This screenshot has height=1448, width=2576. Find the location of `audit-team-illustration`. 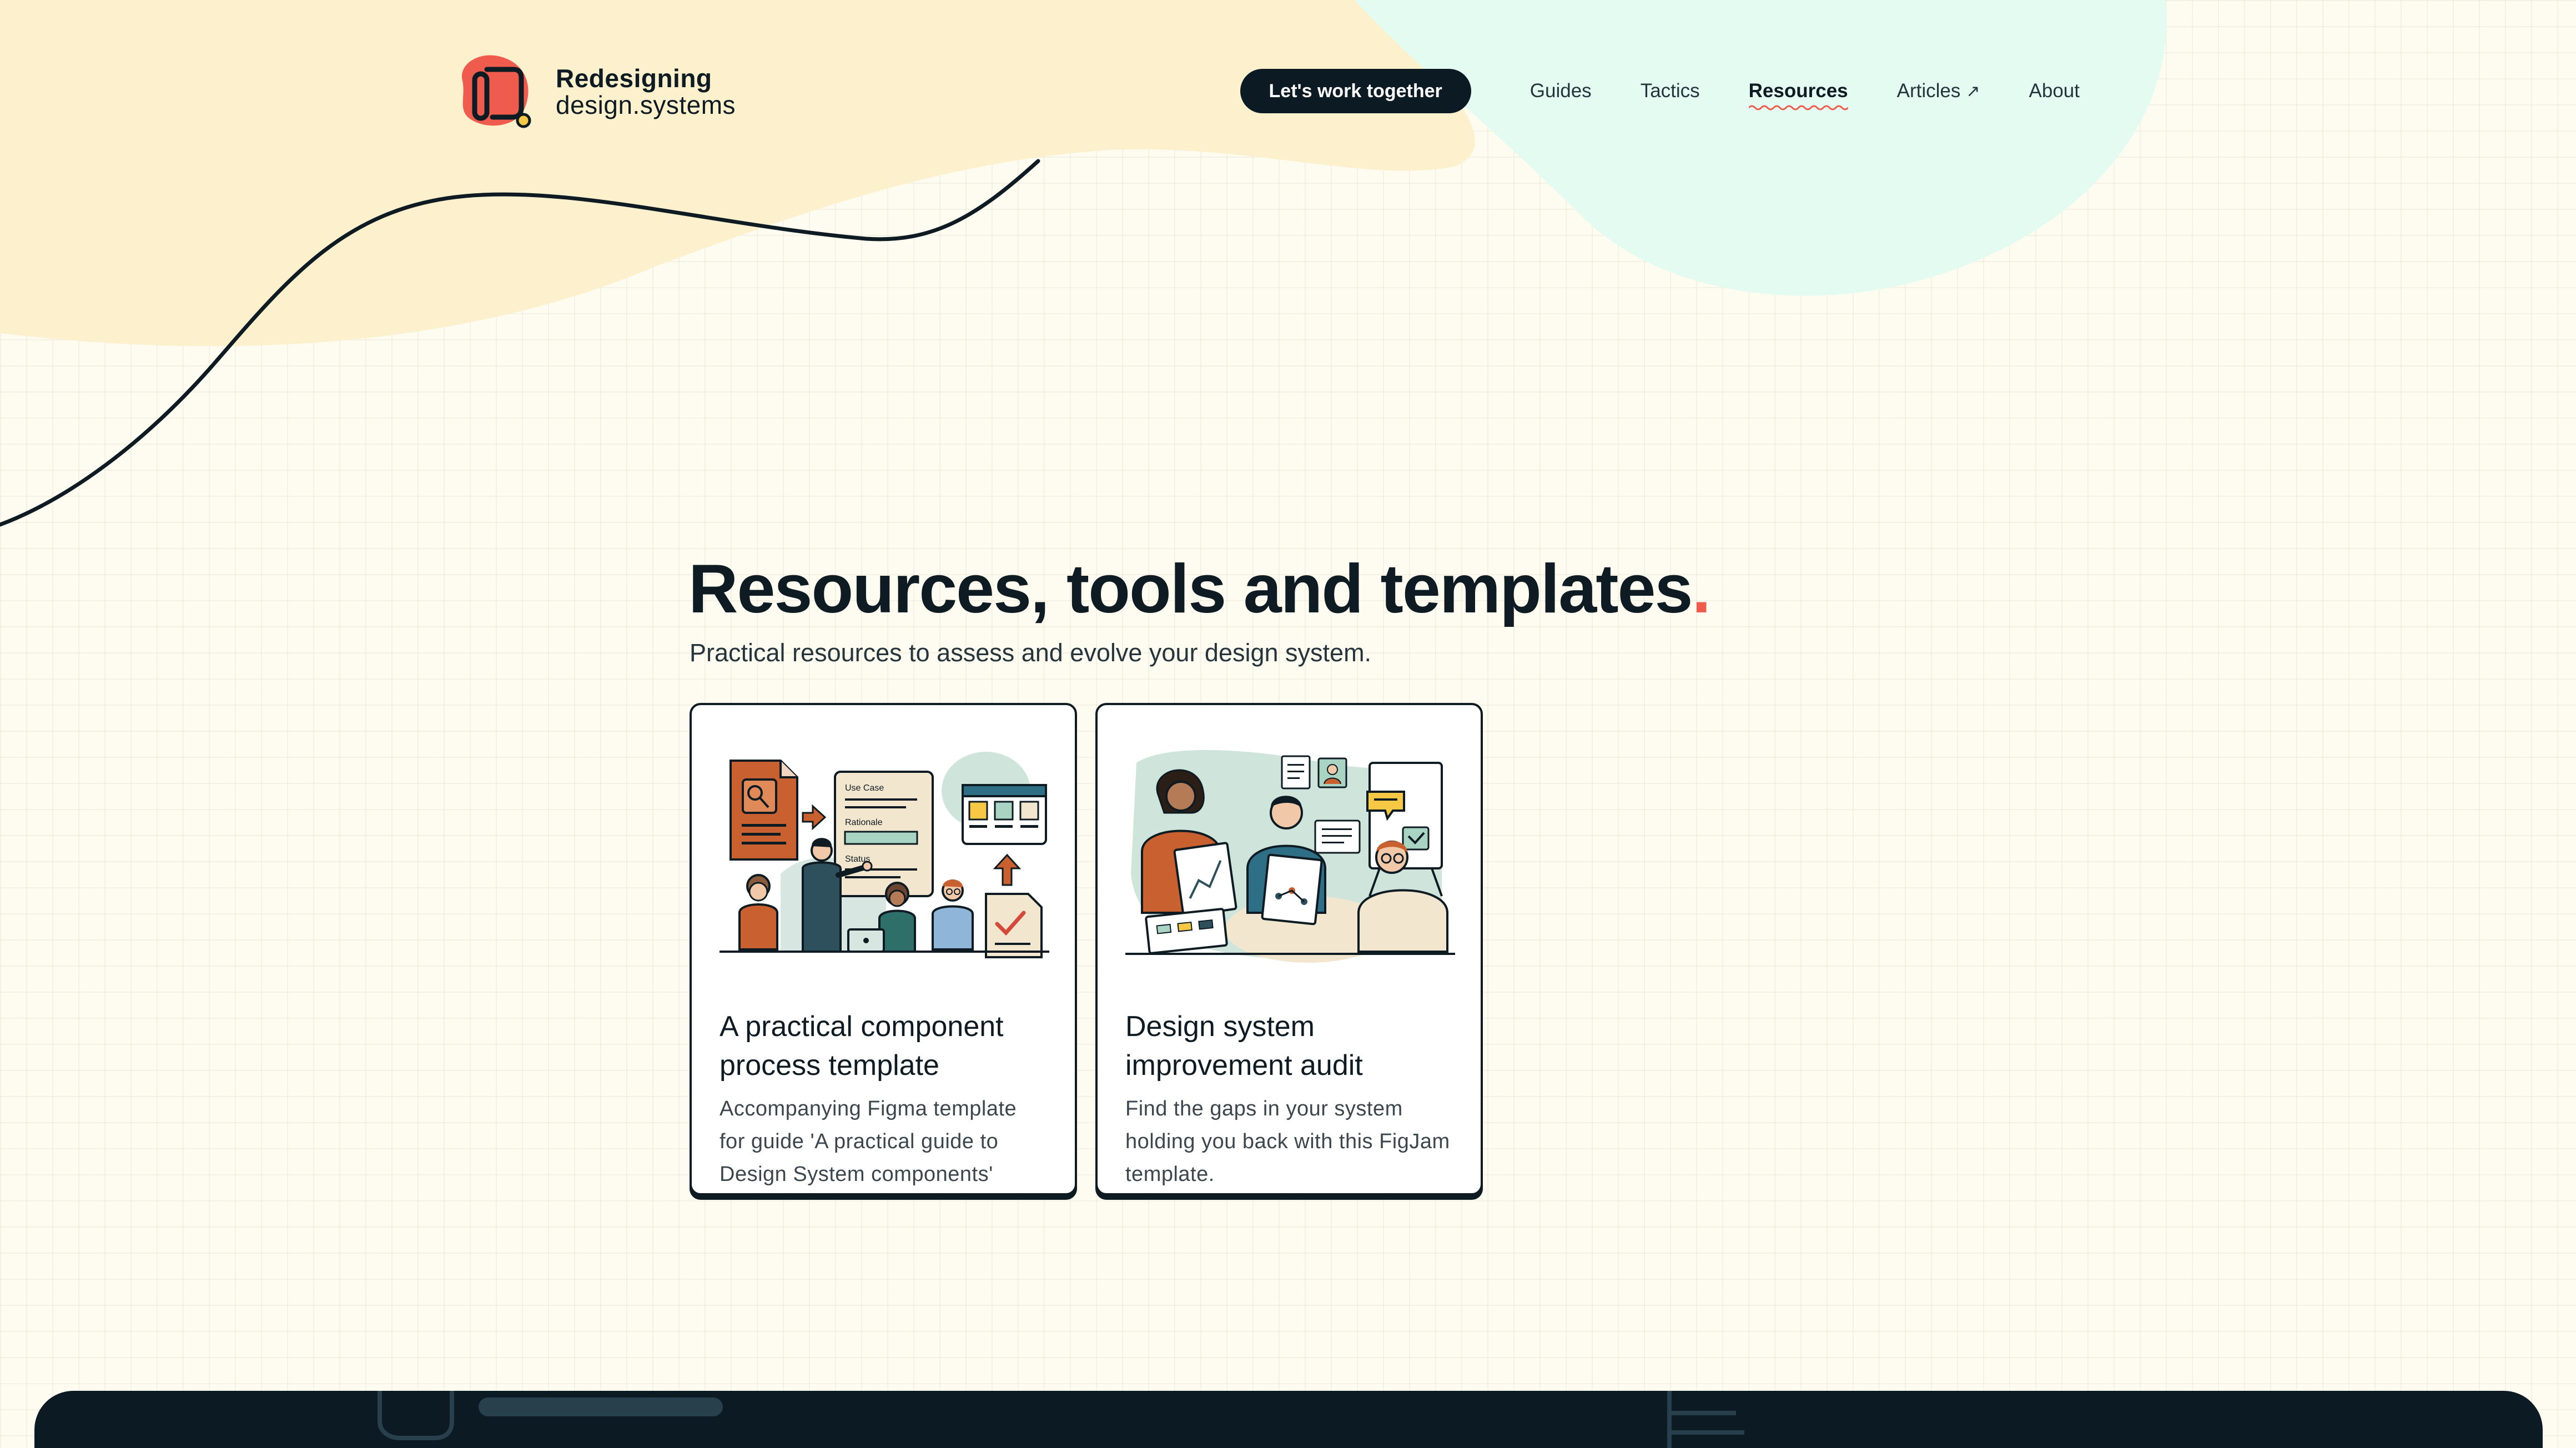

audit-team-illustration is located at coordinates (1290, 856).